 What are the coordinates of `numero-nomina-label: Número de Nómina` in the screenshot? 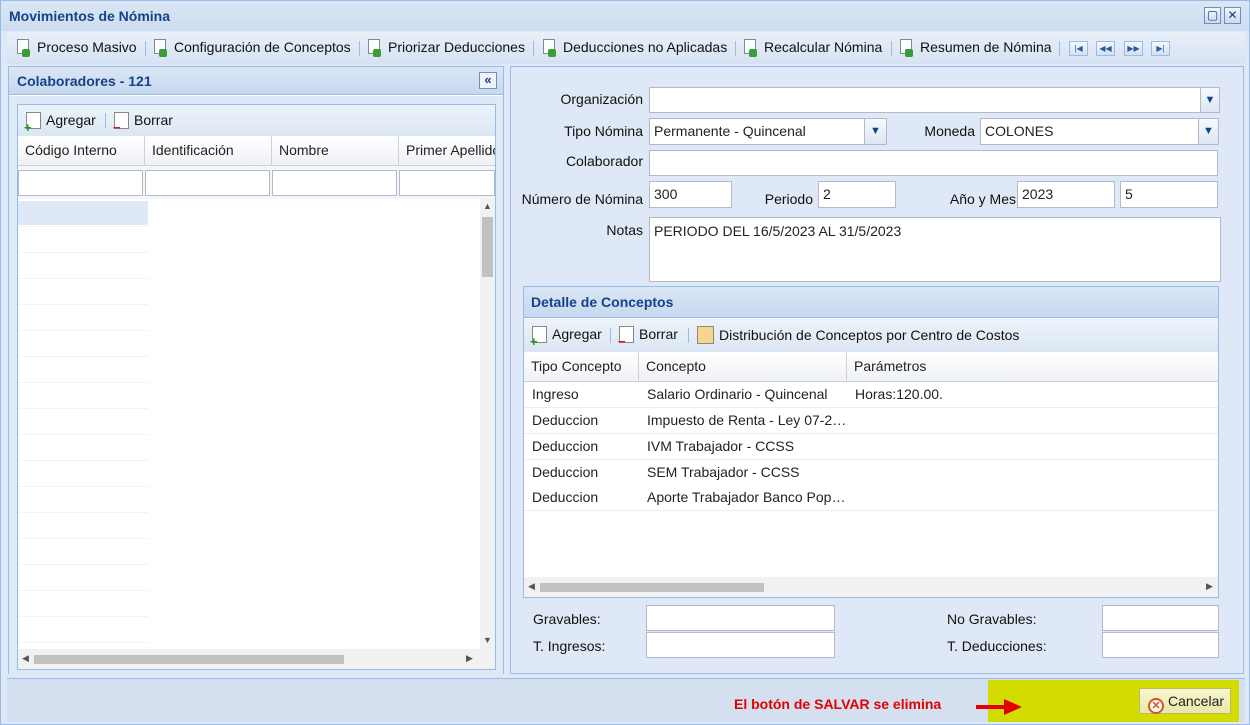 It's located at (582, 199).